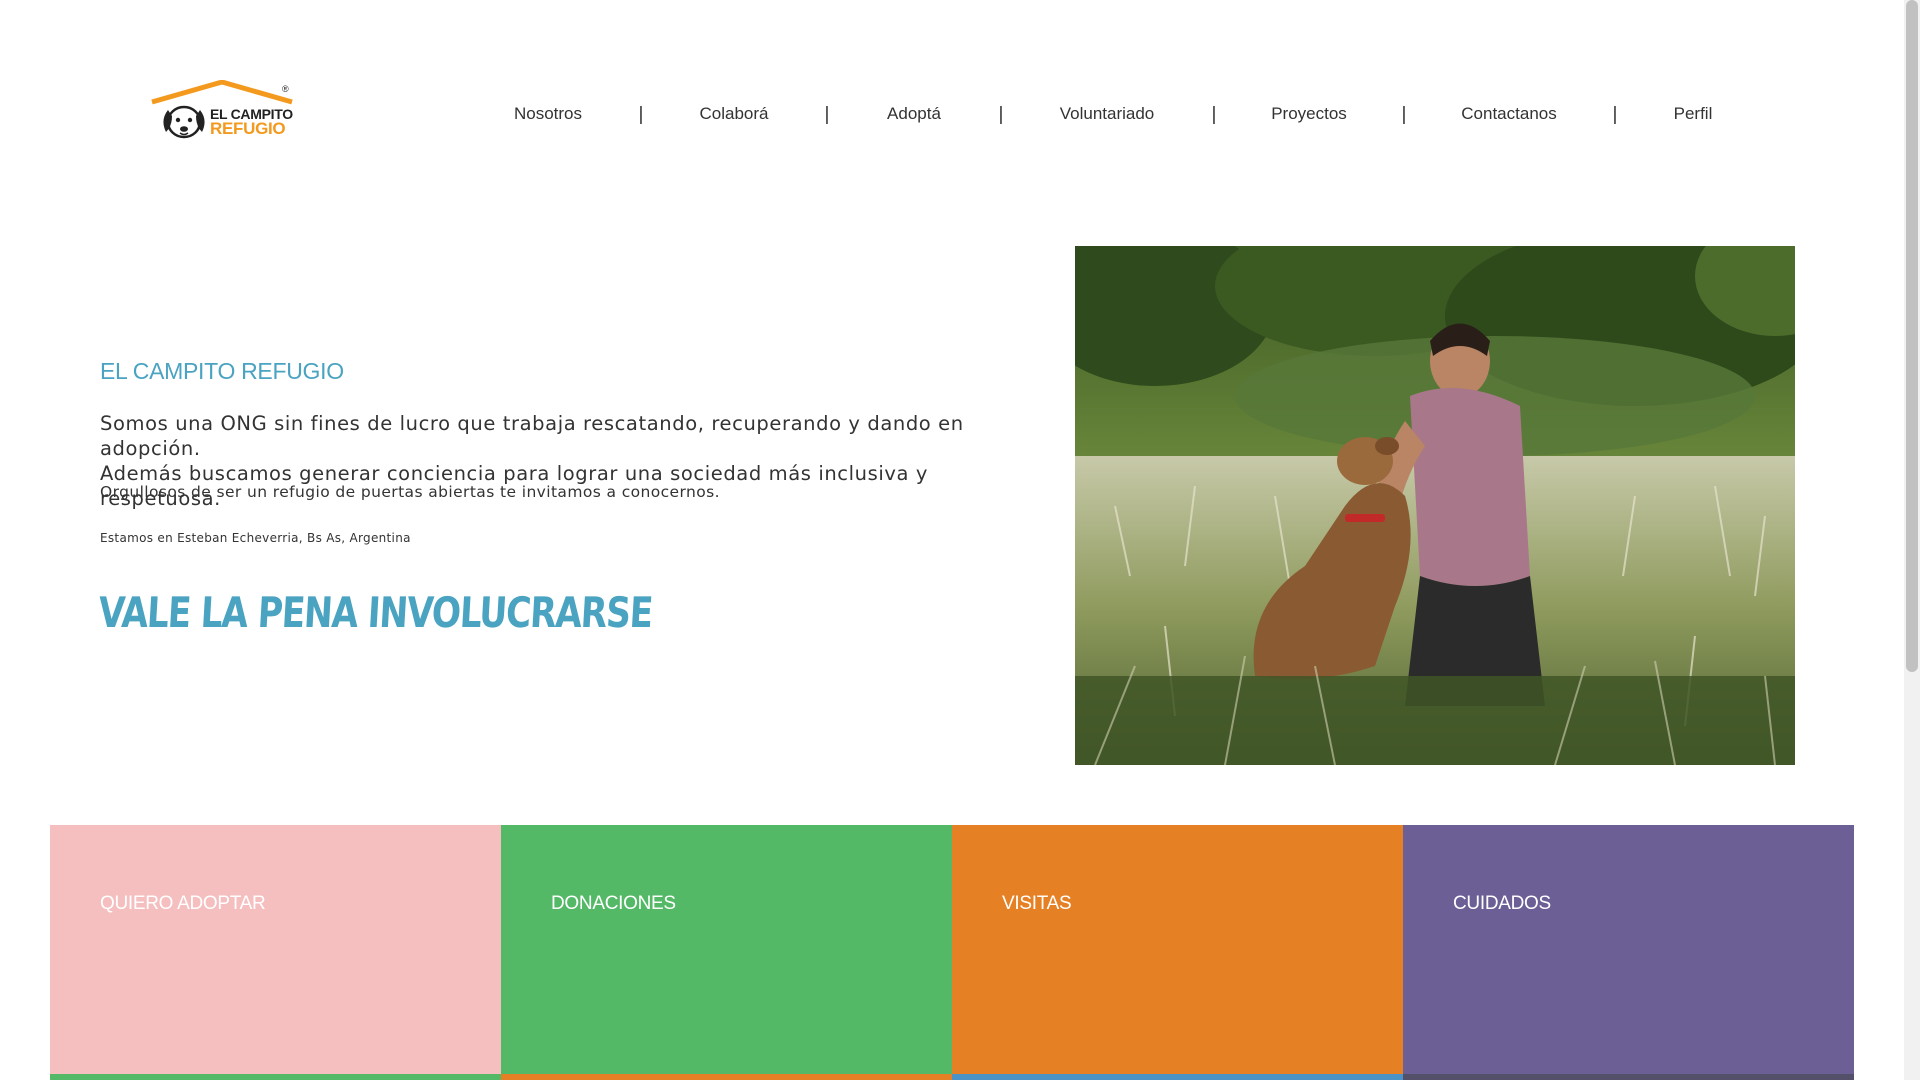 The height and width of the screenshot is (1080, 1920). I want to click on registered-mark: ®, so click(285, 89).